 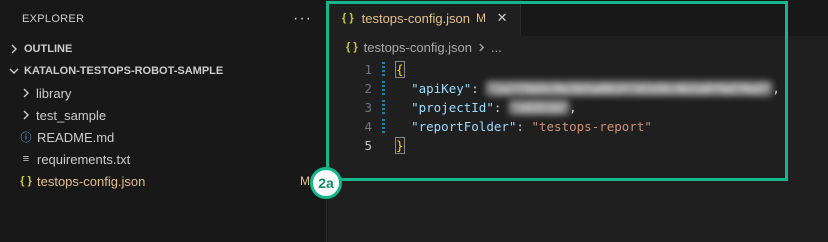 I want to click on line-number: 3, so click(x=368, y=107).